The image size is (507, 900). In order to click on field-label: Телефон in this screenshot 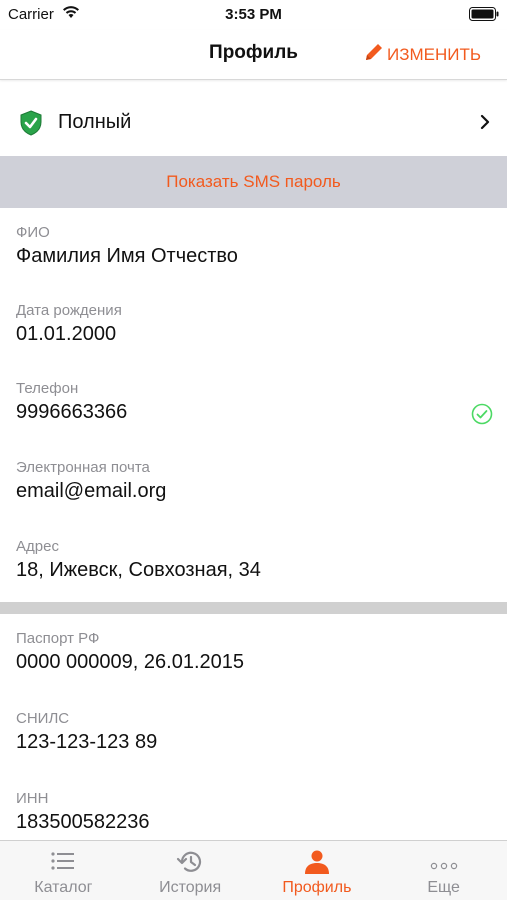, I will do `click(47, 388)`.